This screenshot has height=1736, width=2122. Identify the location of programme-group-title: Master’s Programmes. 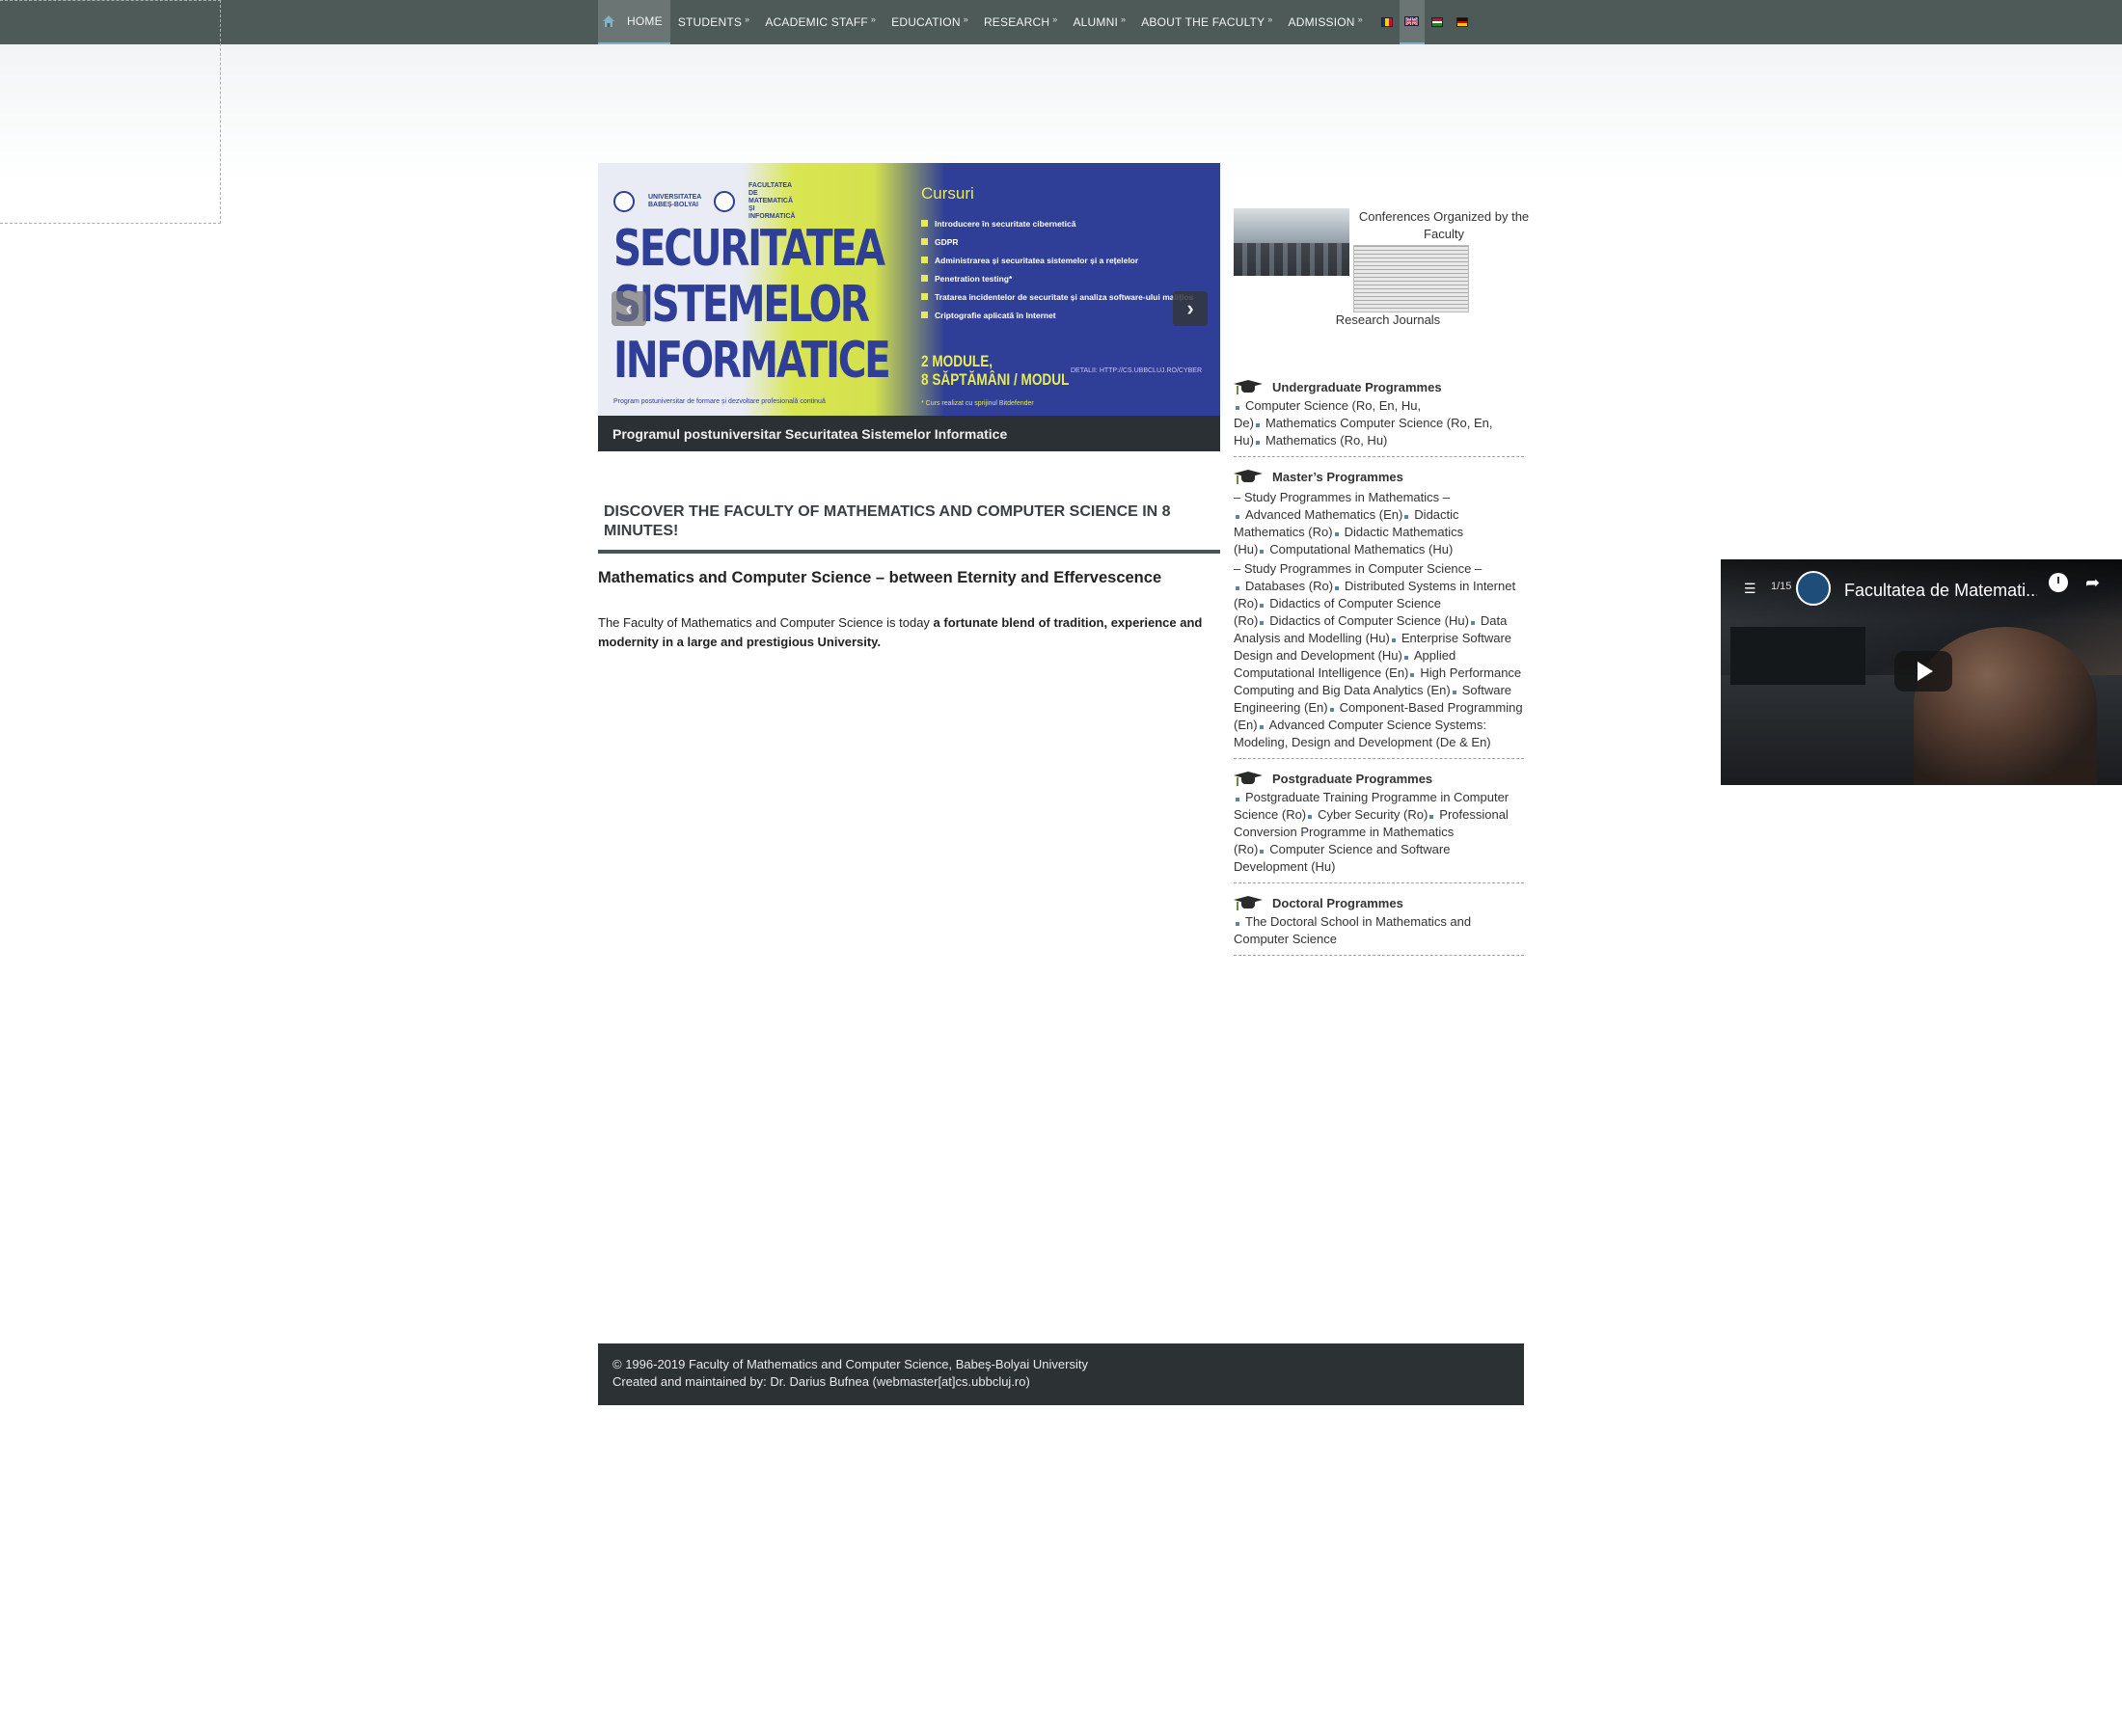
(1338, 476).